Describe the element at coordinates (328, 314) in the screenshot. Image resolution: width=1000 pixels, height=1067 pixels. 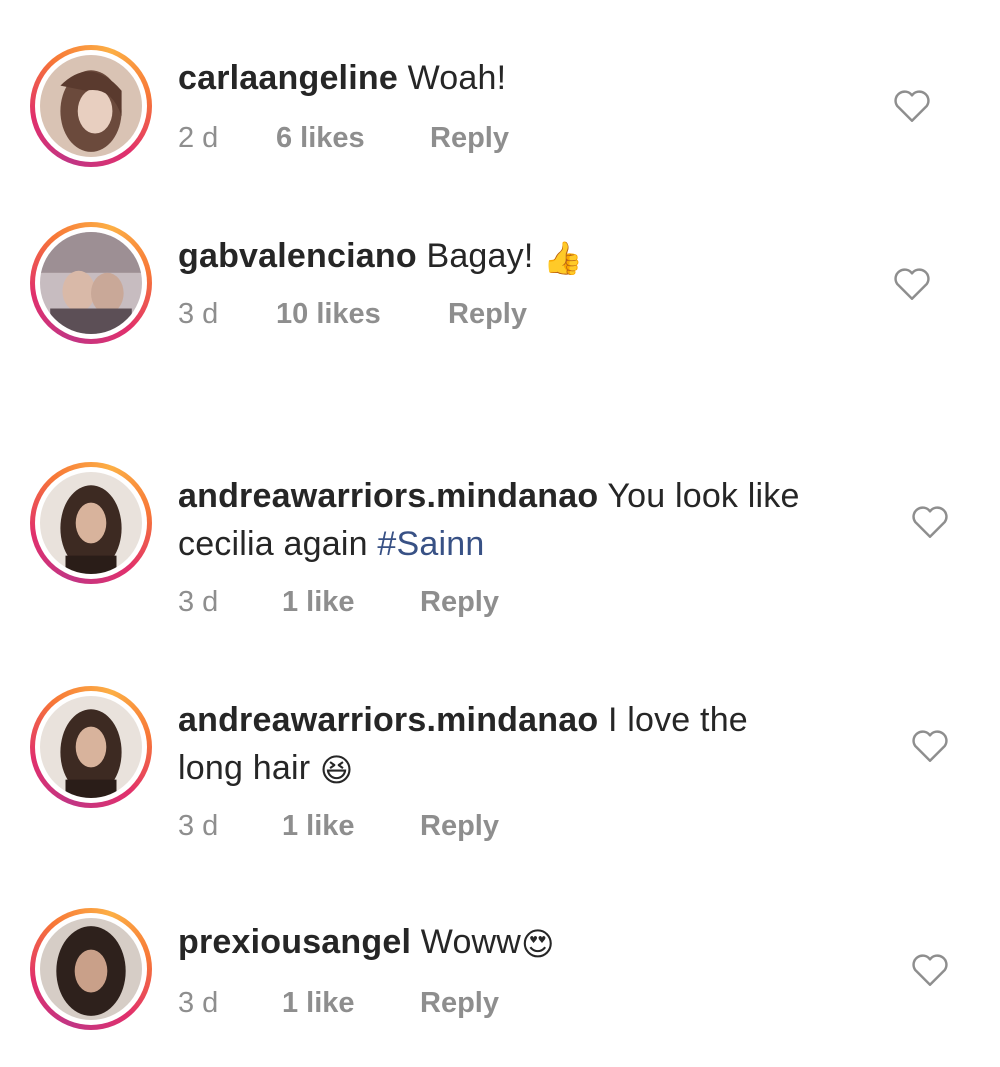
I see `comment-likes: 10 likes` at that location.